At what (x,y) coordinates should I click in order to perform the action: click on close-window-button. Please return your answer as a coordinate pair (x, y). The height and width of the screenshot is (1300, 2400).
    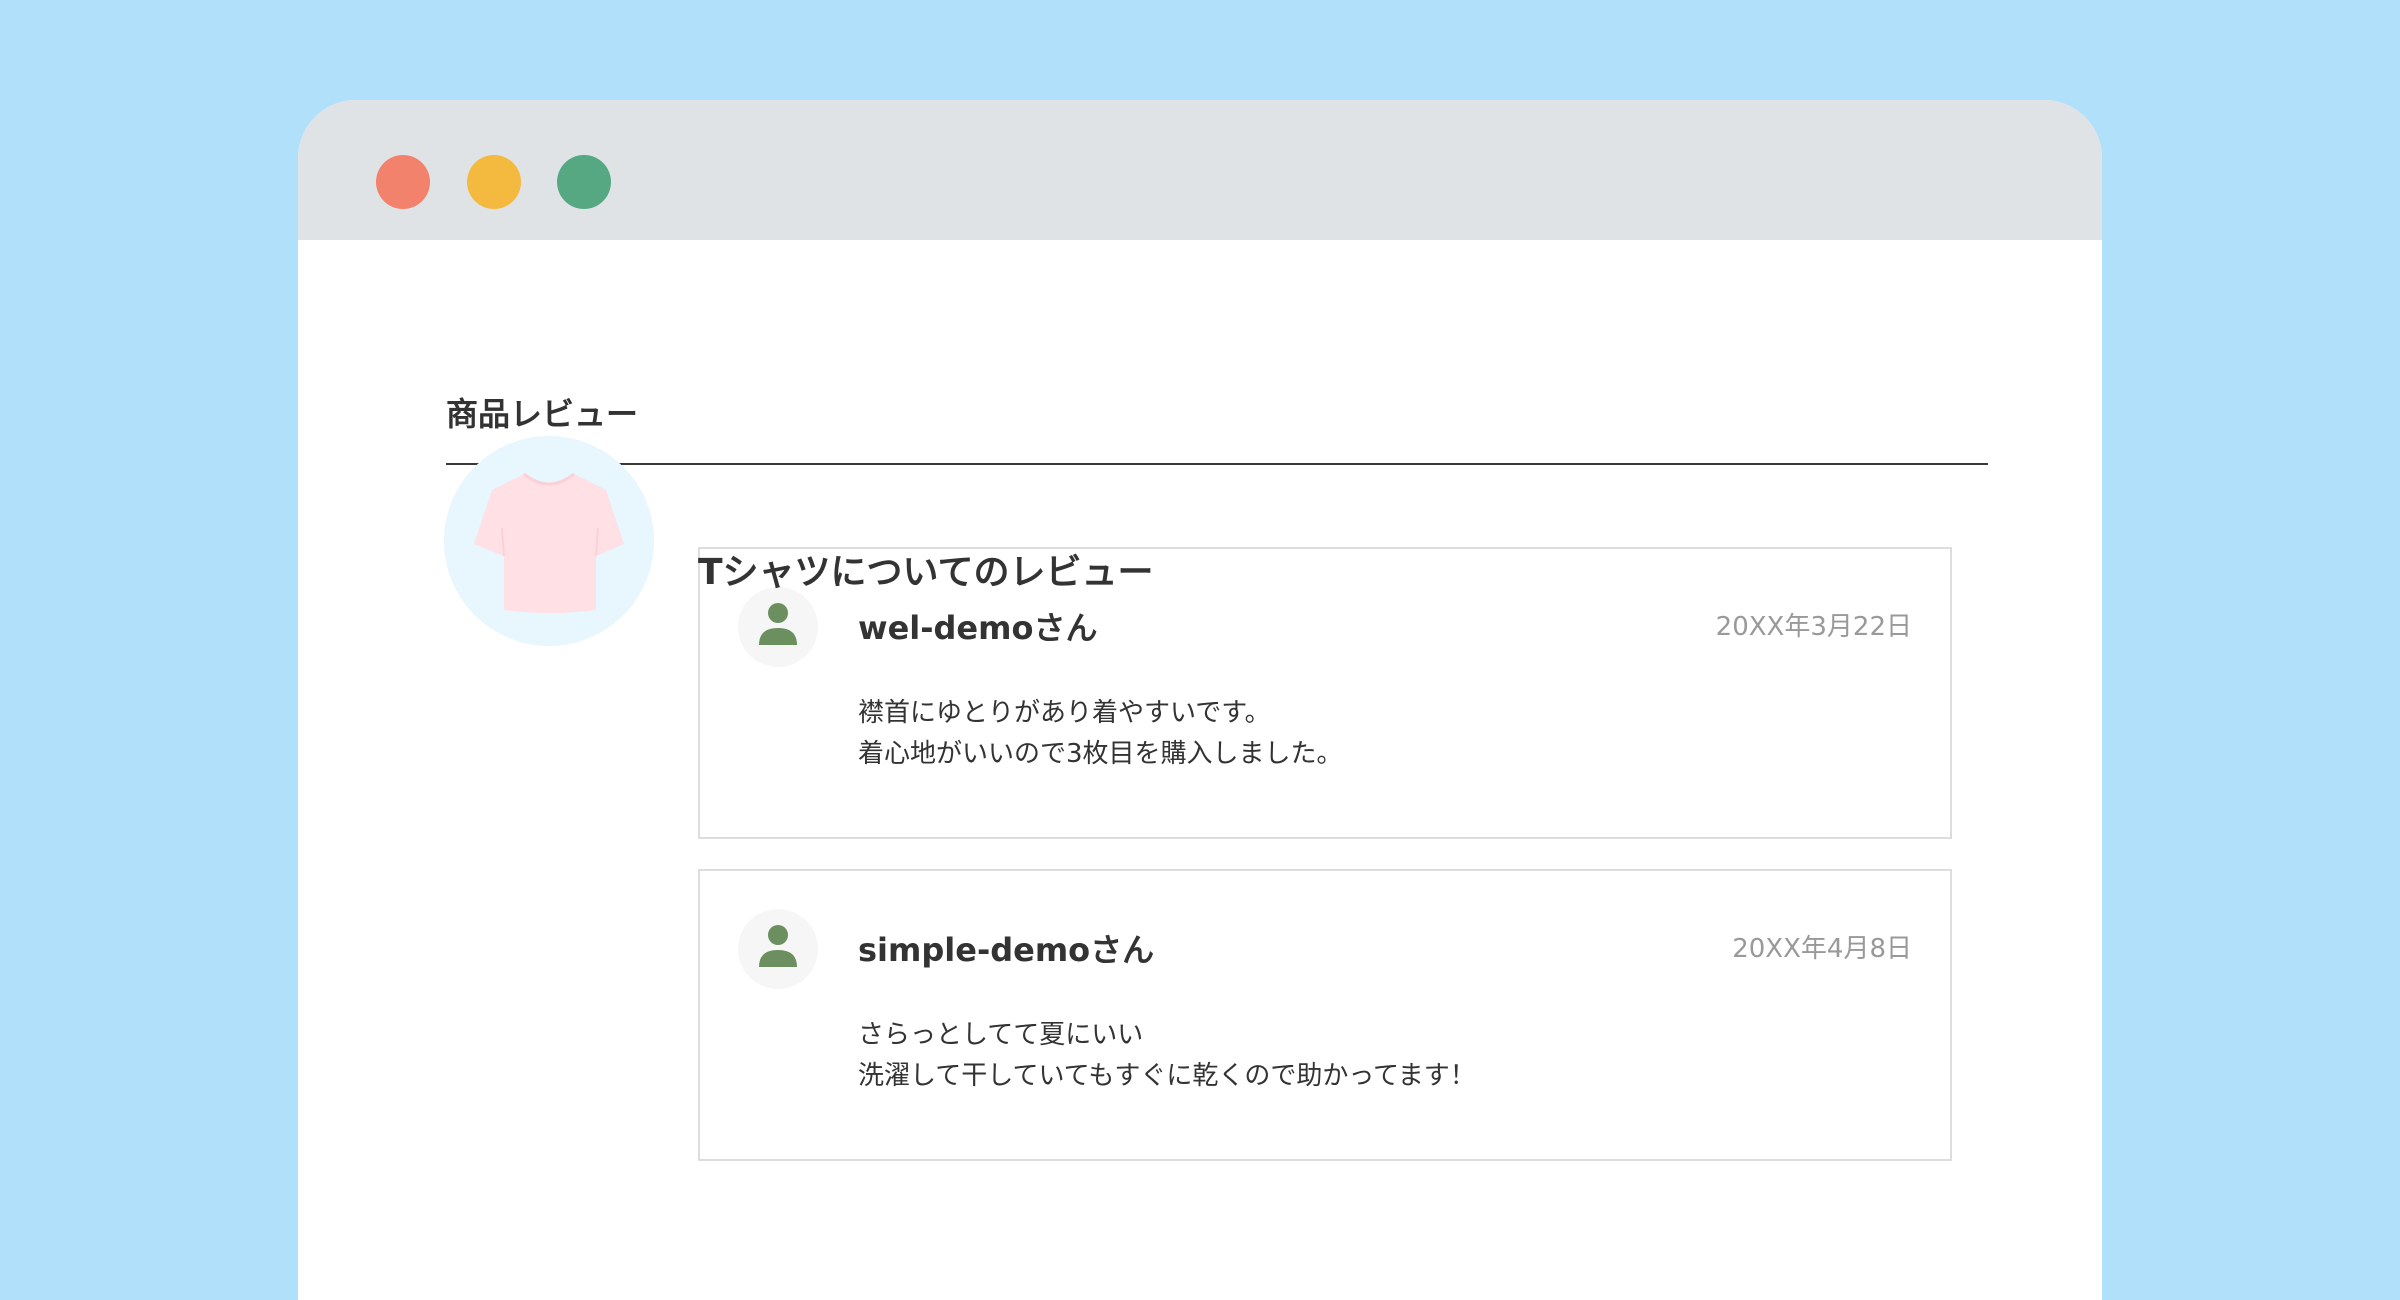
    Looking at the image, I should click on (403, 182).